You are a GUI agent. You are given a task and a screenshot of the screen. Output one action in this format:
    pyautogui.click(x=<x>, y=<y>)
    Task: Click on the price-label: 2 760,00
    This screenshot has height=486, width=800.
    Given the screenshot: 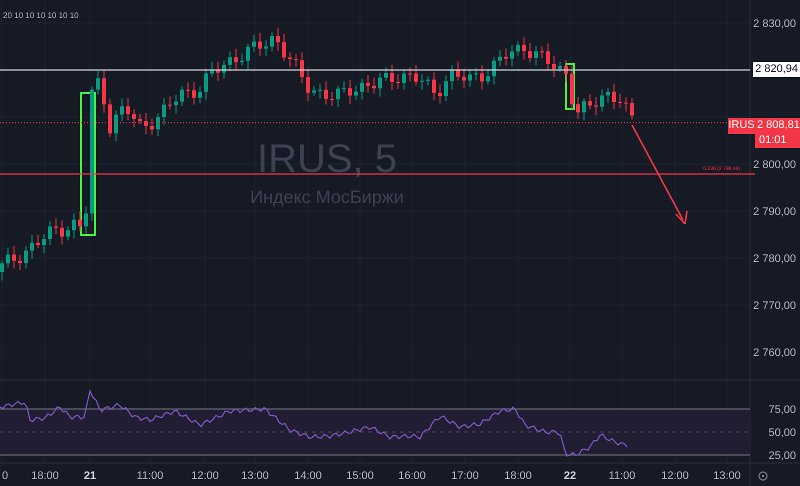 What is the action you would take?
    pyautogui.click(x=774, y=353)
    